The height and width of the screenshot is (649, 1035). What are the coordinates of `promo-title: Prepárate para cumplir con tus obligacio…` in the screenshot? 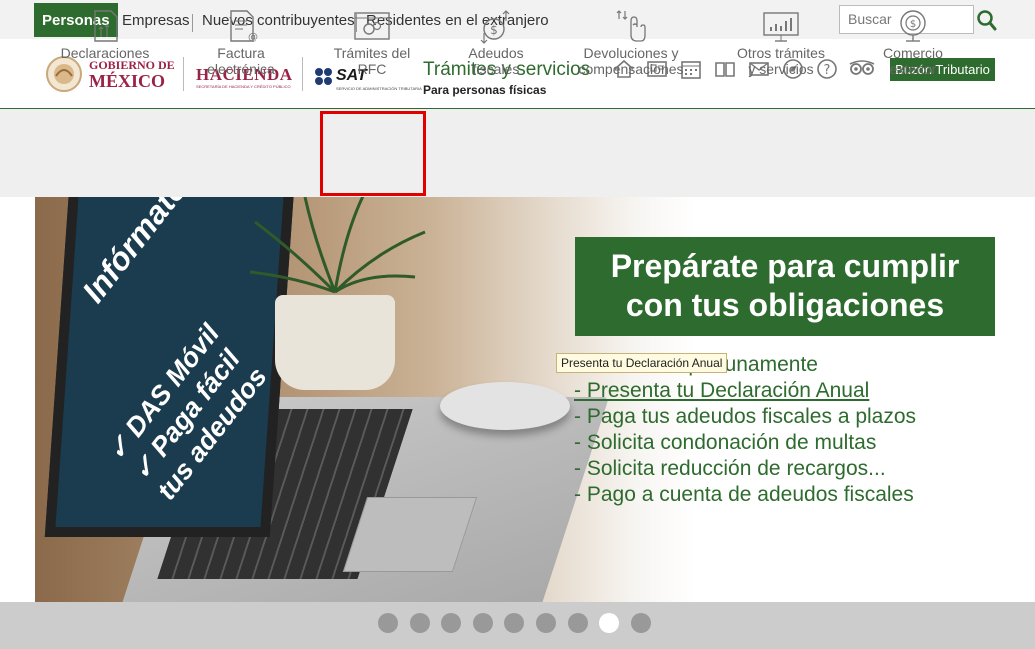 It's located at (785, 286).